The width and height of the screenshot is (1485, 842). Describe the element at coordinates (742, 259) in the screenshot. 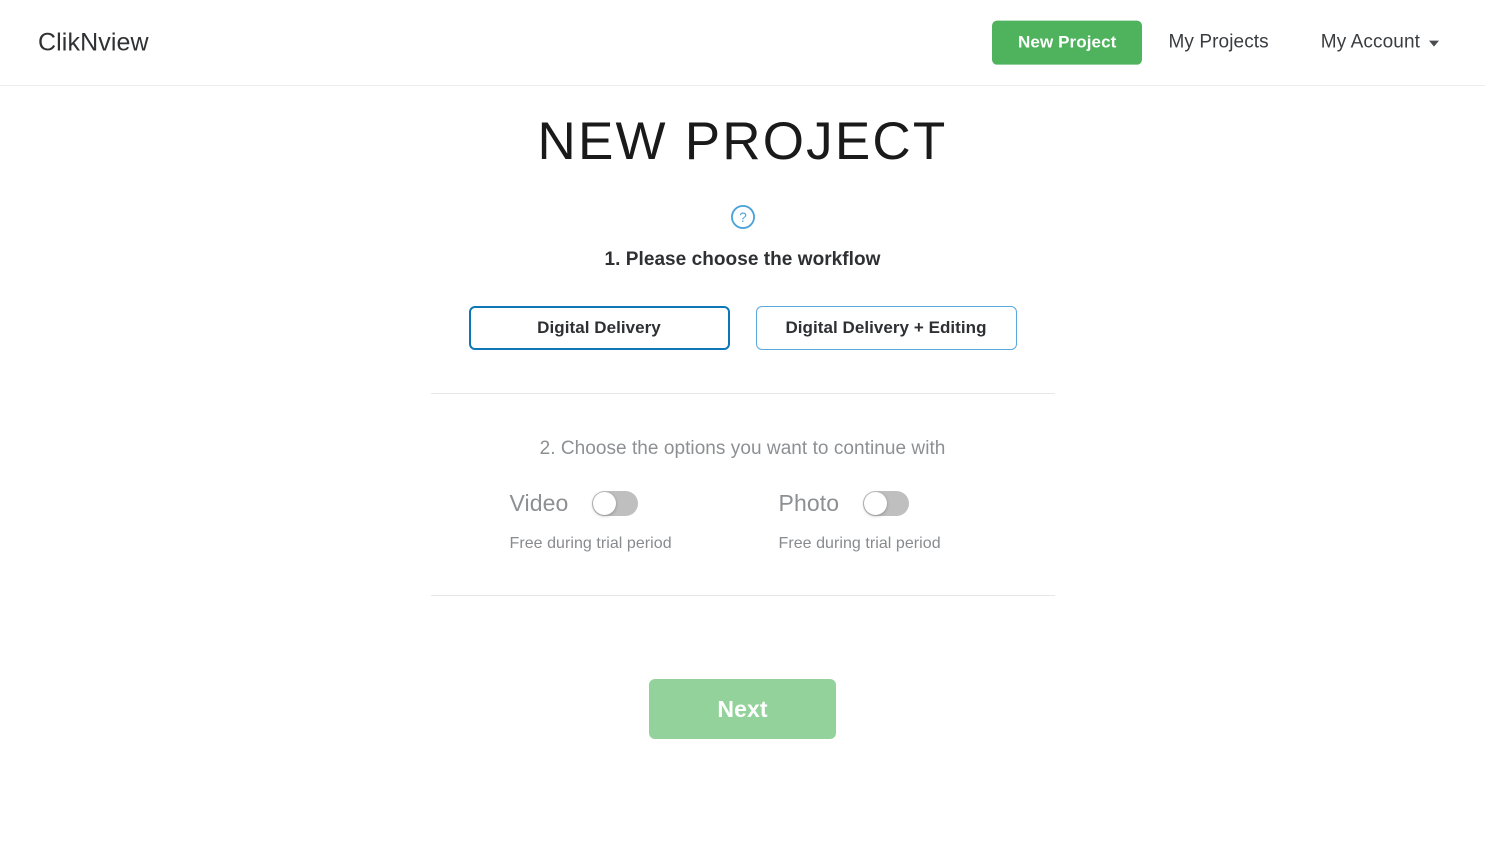

I see `step-1-label: 1. Please choose the workflow` at that location.